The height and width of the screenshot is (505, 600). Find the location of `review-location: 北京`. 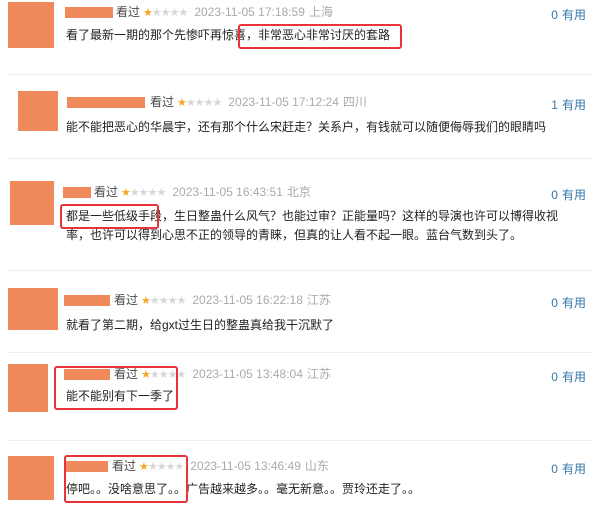

review-location: 北京 is located at coordinates (298, 192).